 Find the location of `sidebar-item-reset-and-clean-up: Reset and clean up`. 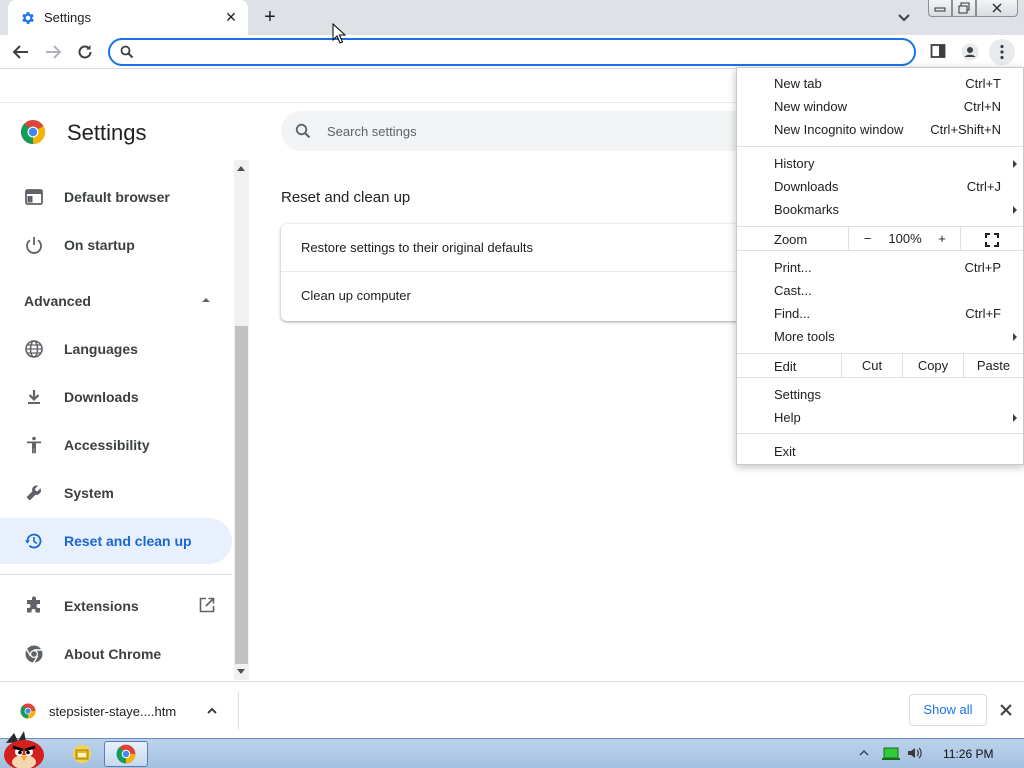

sidebar-item-reset-and-clean-up: Reset and clean up is located at coordinates (116, 541).